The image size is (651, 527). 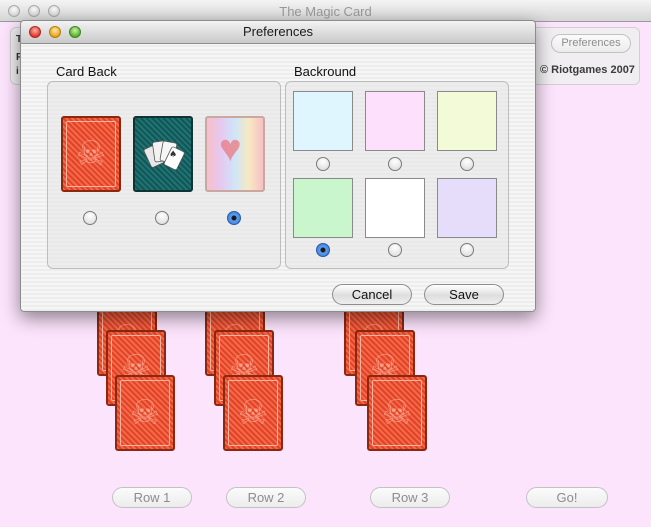 I want to click on background-swatch-light-blue, so click(x=323, y=121).